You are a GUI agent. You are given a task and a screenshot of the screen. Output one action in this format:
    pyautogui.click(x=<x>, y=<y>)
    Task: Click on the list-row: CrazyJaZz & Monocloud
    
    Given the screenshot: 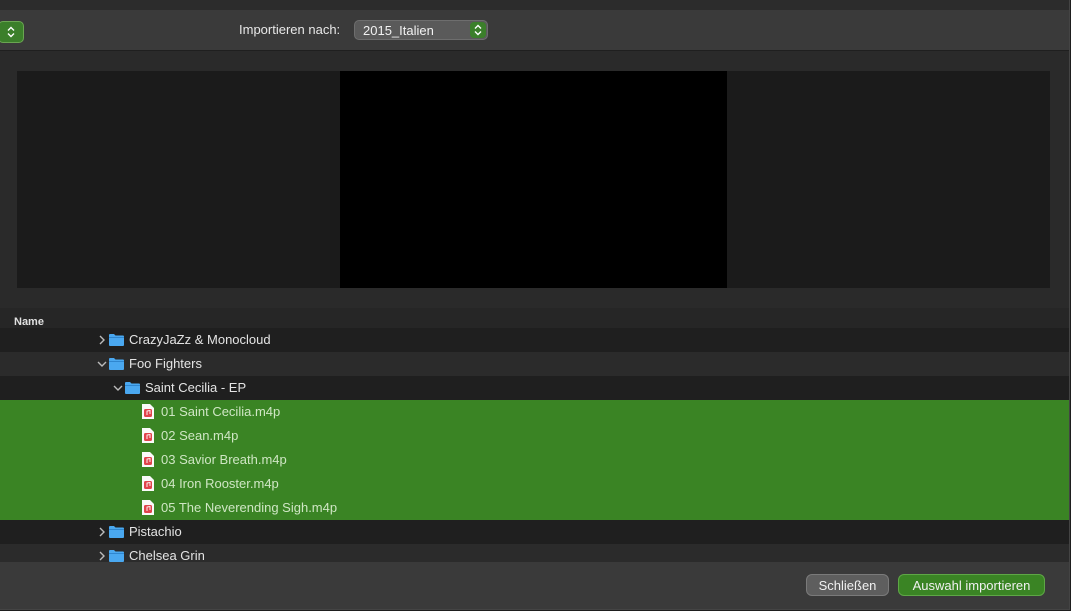 What is the action you would take?
    pyautogui.click(x=534, y=340)
    